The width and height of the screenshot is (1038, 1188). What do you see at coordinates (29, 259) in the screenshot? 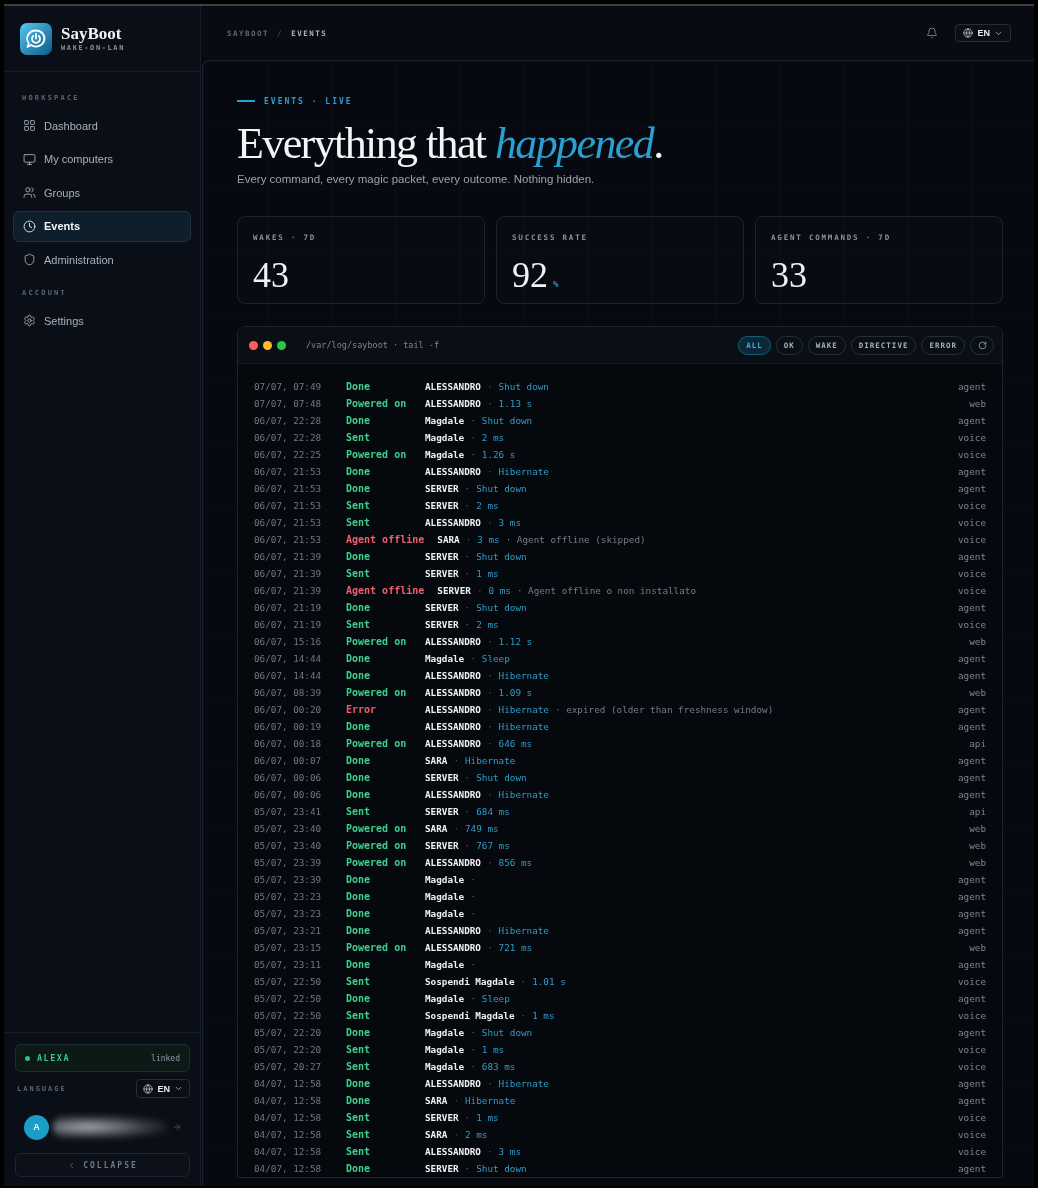
I see `shield-icon` at bounding box center [29, 259].